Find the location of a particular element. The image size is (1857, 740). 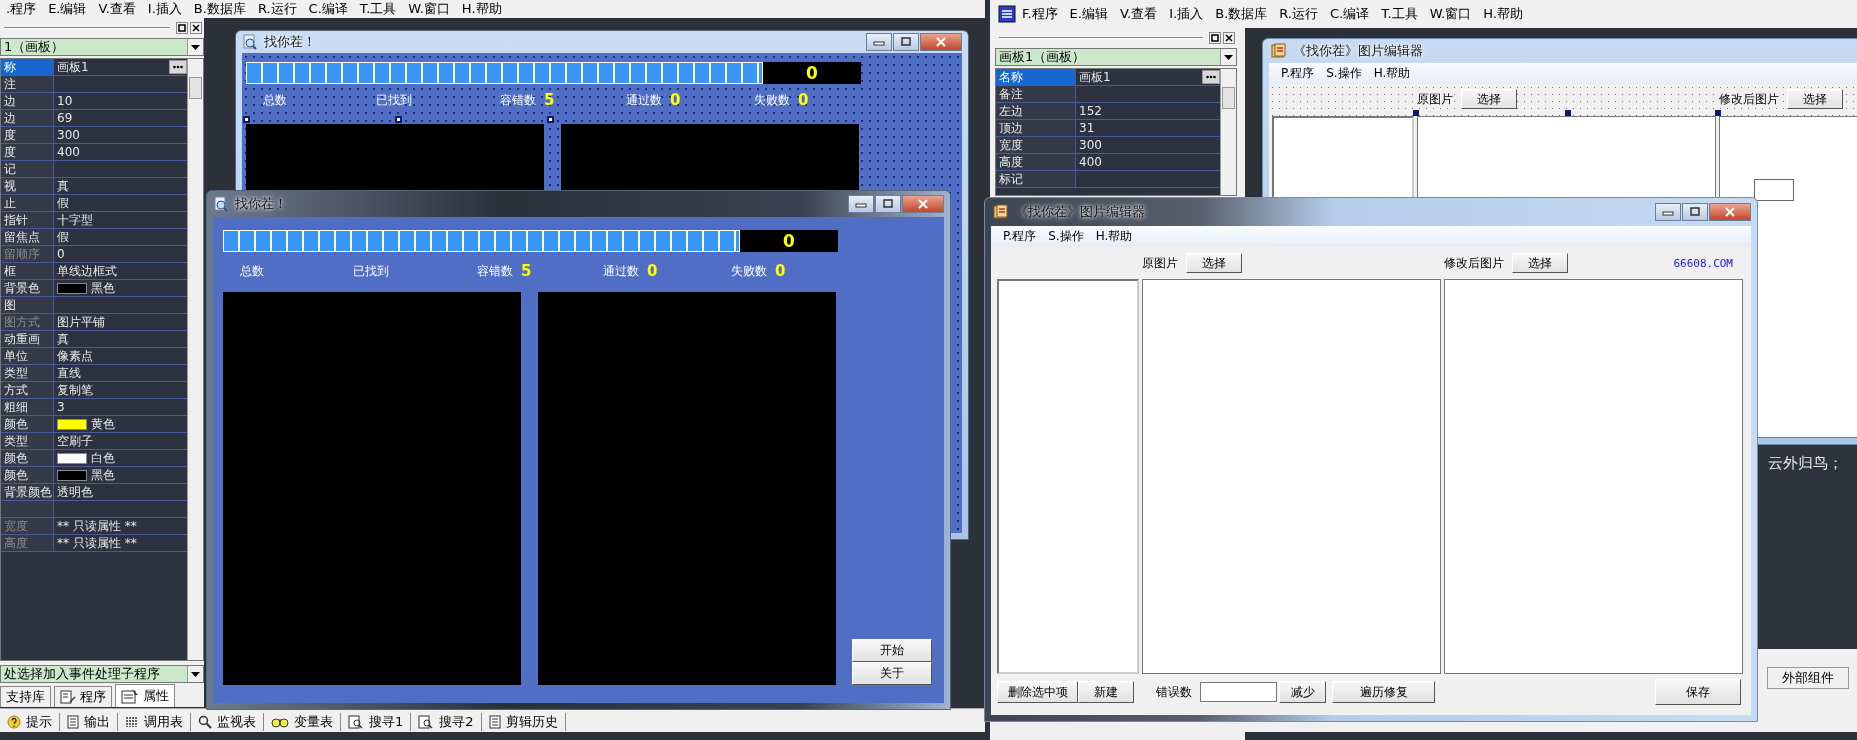

save-button: 保存 is located at coordinates (1698, 692).